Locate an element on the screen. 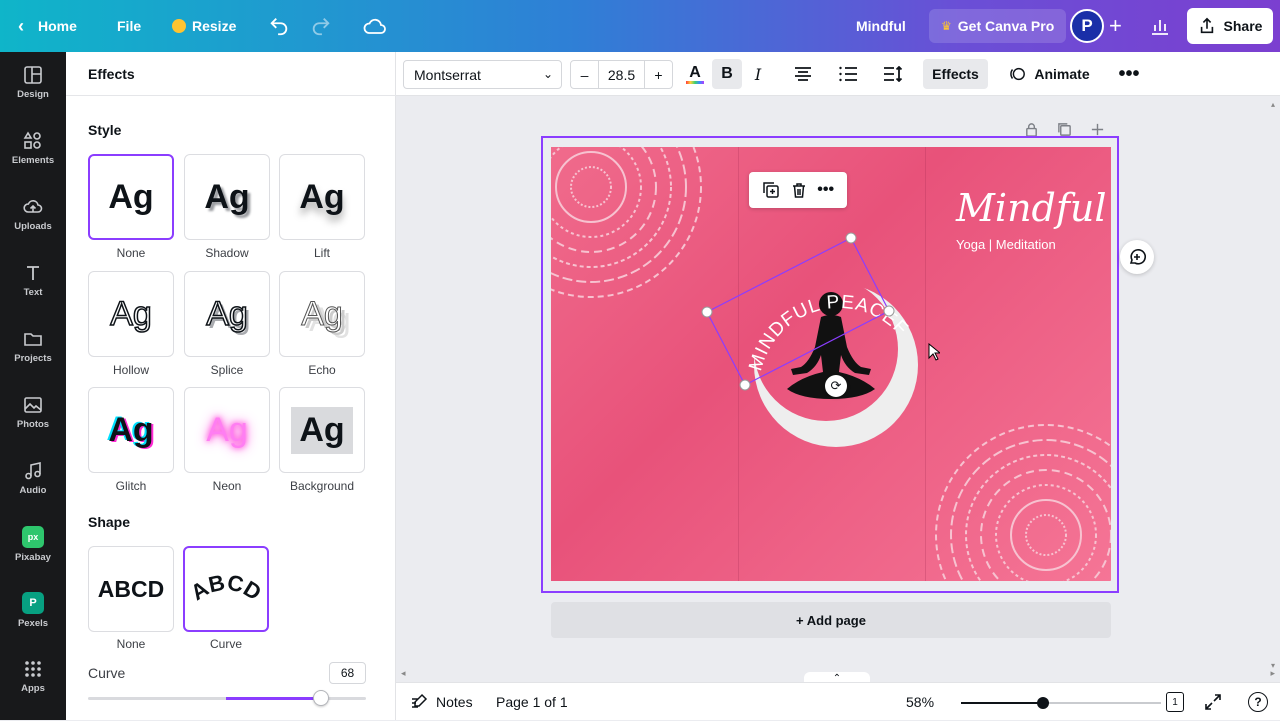 Image resolution: width=1280 pixels, height=721 pixels. canvas-subtitle-text: Yoga | Meditation is located at coordinates (1006, 244).